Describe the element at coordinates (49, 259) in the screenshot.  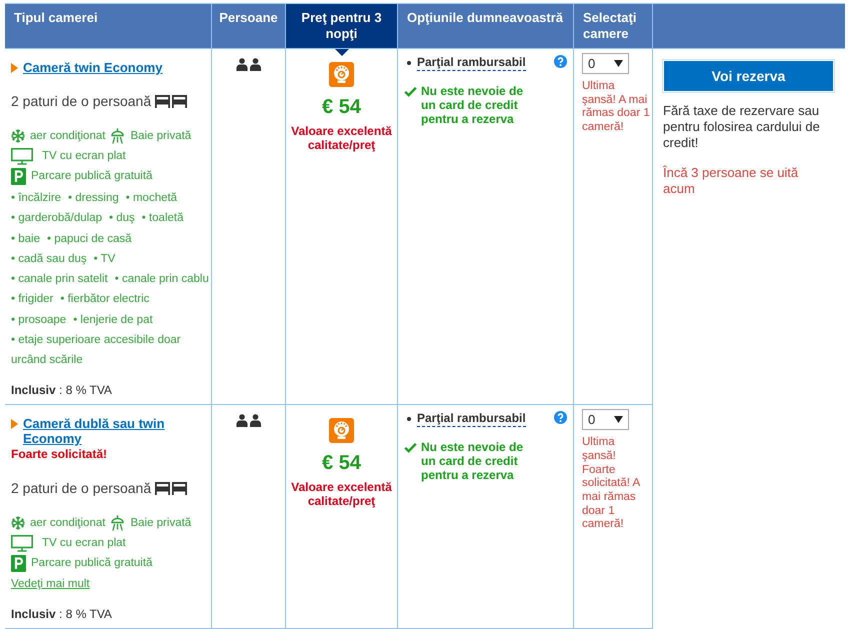
I see `amenity-item: • cadă sau duş` at that location.